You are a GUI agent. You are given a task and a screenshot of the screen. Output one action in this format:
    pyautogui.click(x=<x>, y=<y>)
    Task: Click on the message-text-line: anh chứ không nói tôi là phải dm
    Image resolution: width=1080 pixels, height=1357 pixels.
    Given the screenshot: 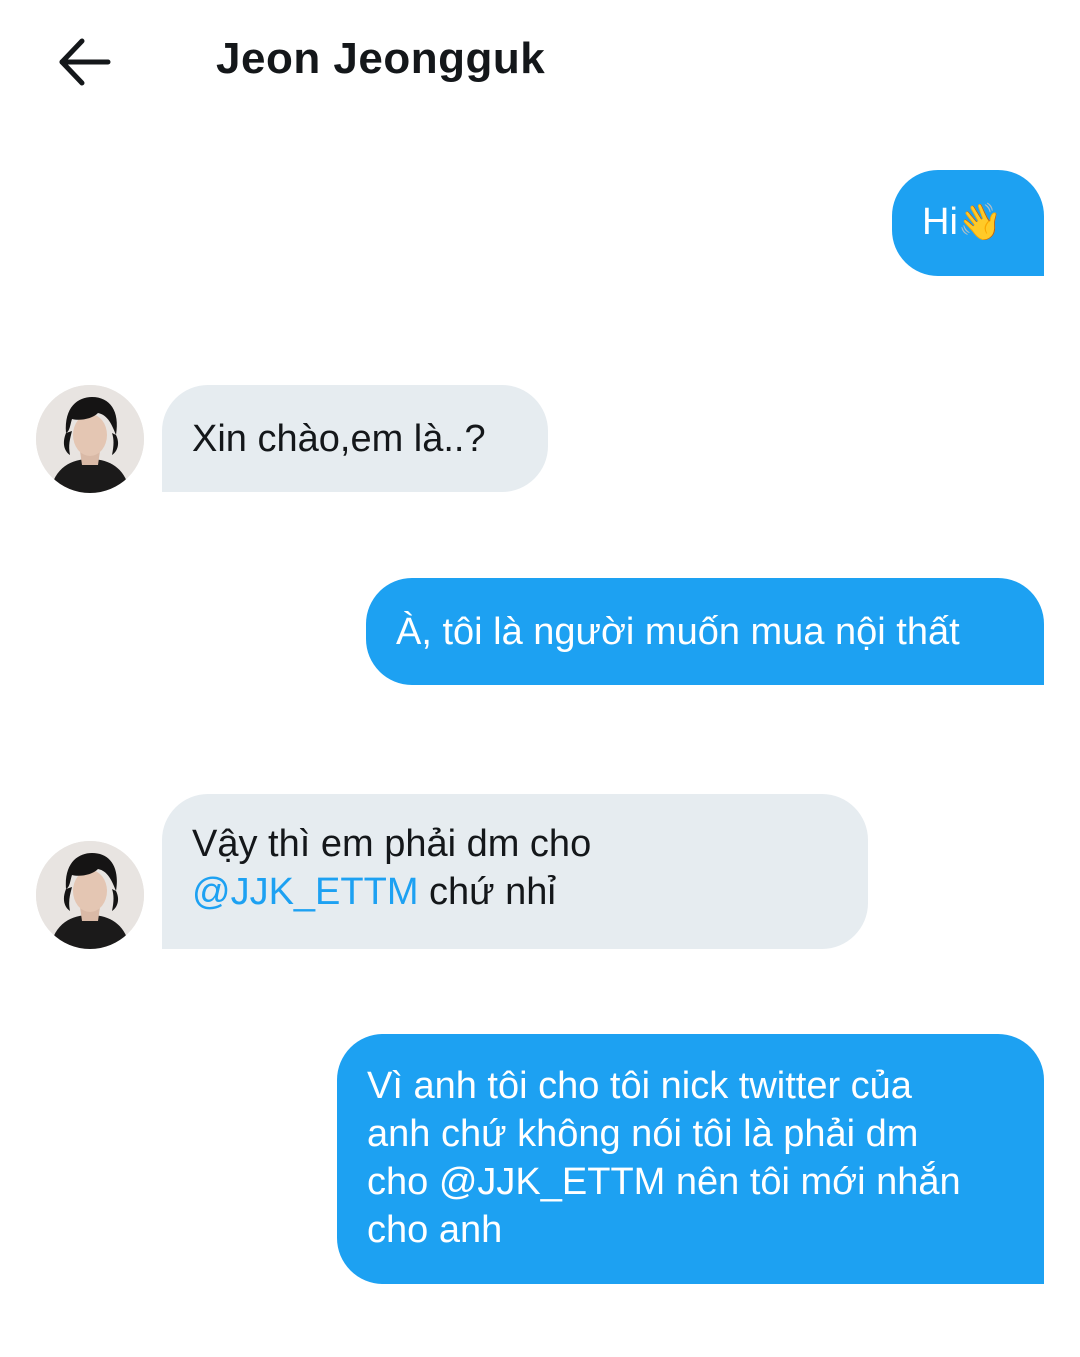 What is the action you would take?
    pyautogui.click(x=643, y=1134)
    